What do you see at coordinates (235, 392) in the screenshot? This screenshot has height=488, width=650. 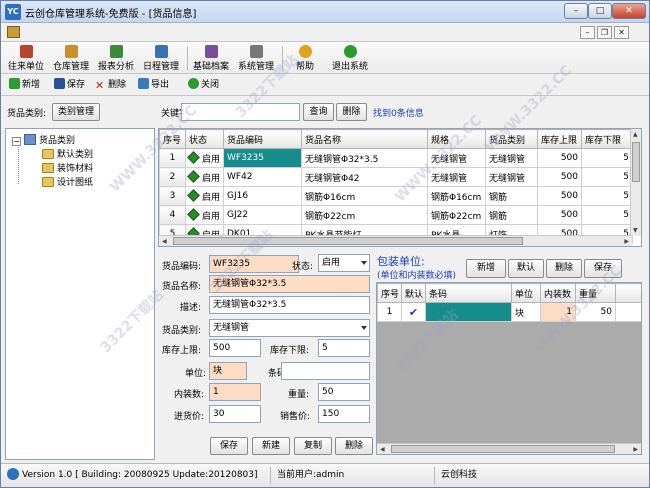 I see `pack-field: 1` at bounding box center [235, 392].